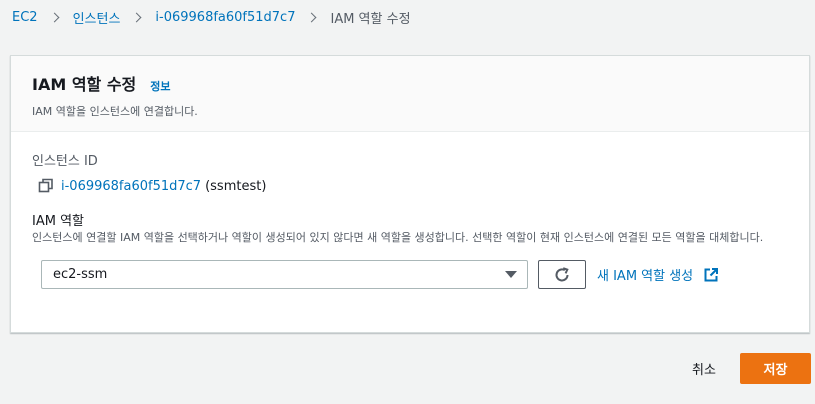  What do you see at coordinates (115, 111) in the screenshot?
I see `panel-description: IAM 역할을 인스턴스에 연결합니다.` at bounding box center [115, 111].